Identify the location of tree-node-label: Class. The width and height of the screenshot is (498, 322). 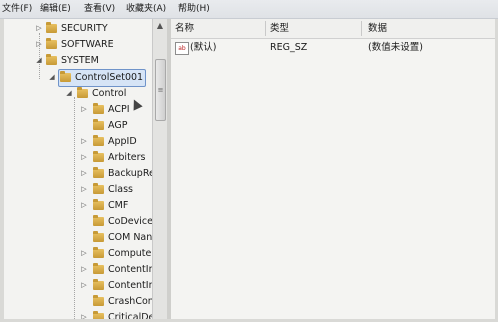
(120, 189).